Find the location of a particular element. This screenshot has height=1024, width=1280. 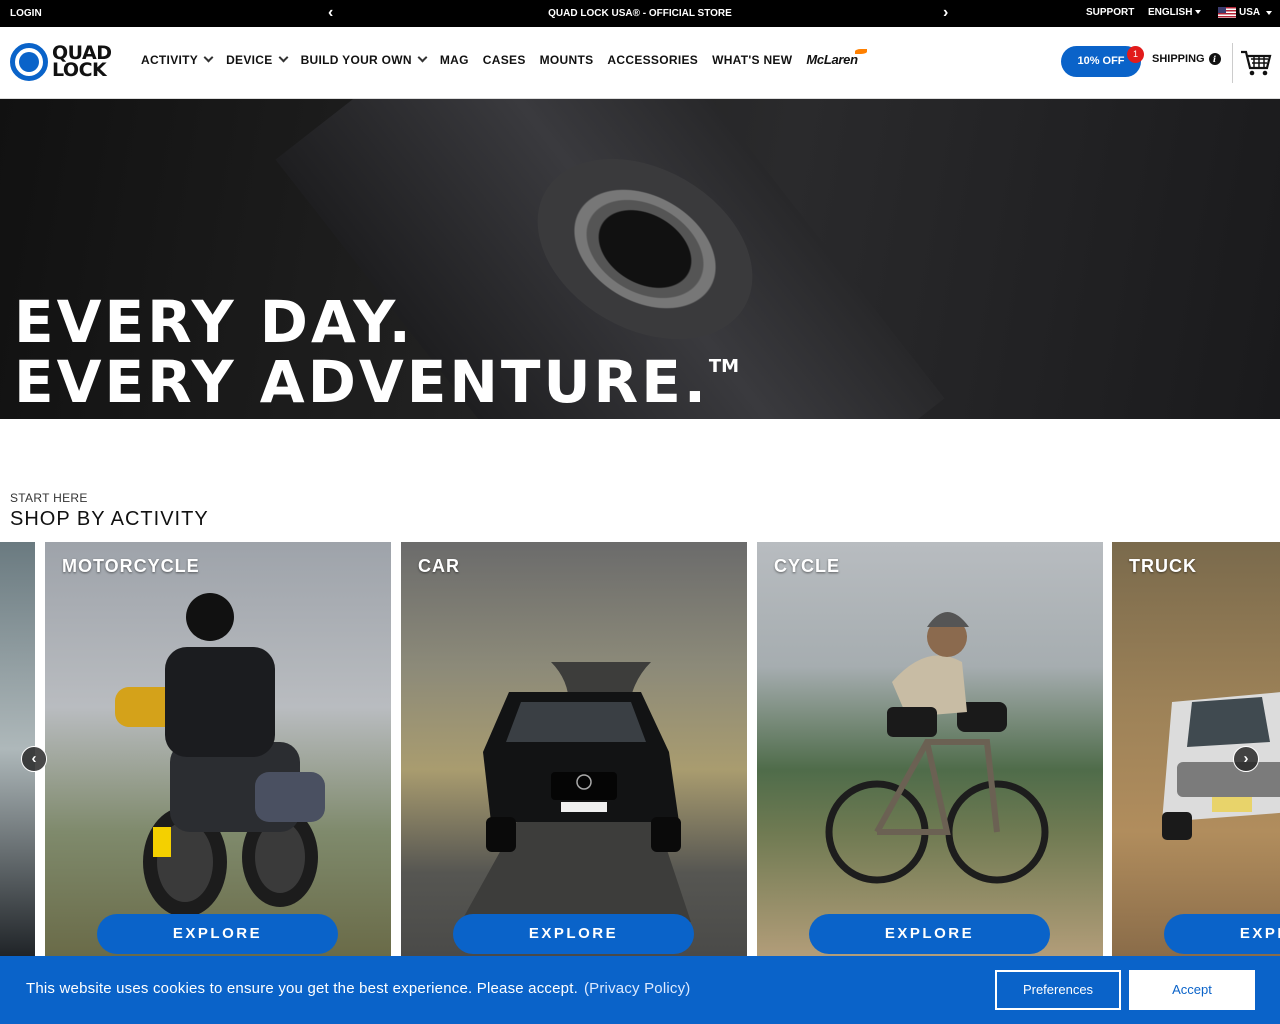

shipping-link: SHIPPING i is located at coordinates (1186, 59).